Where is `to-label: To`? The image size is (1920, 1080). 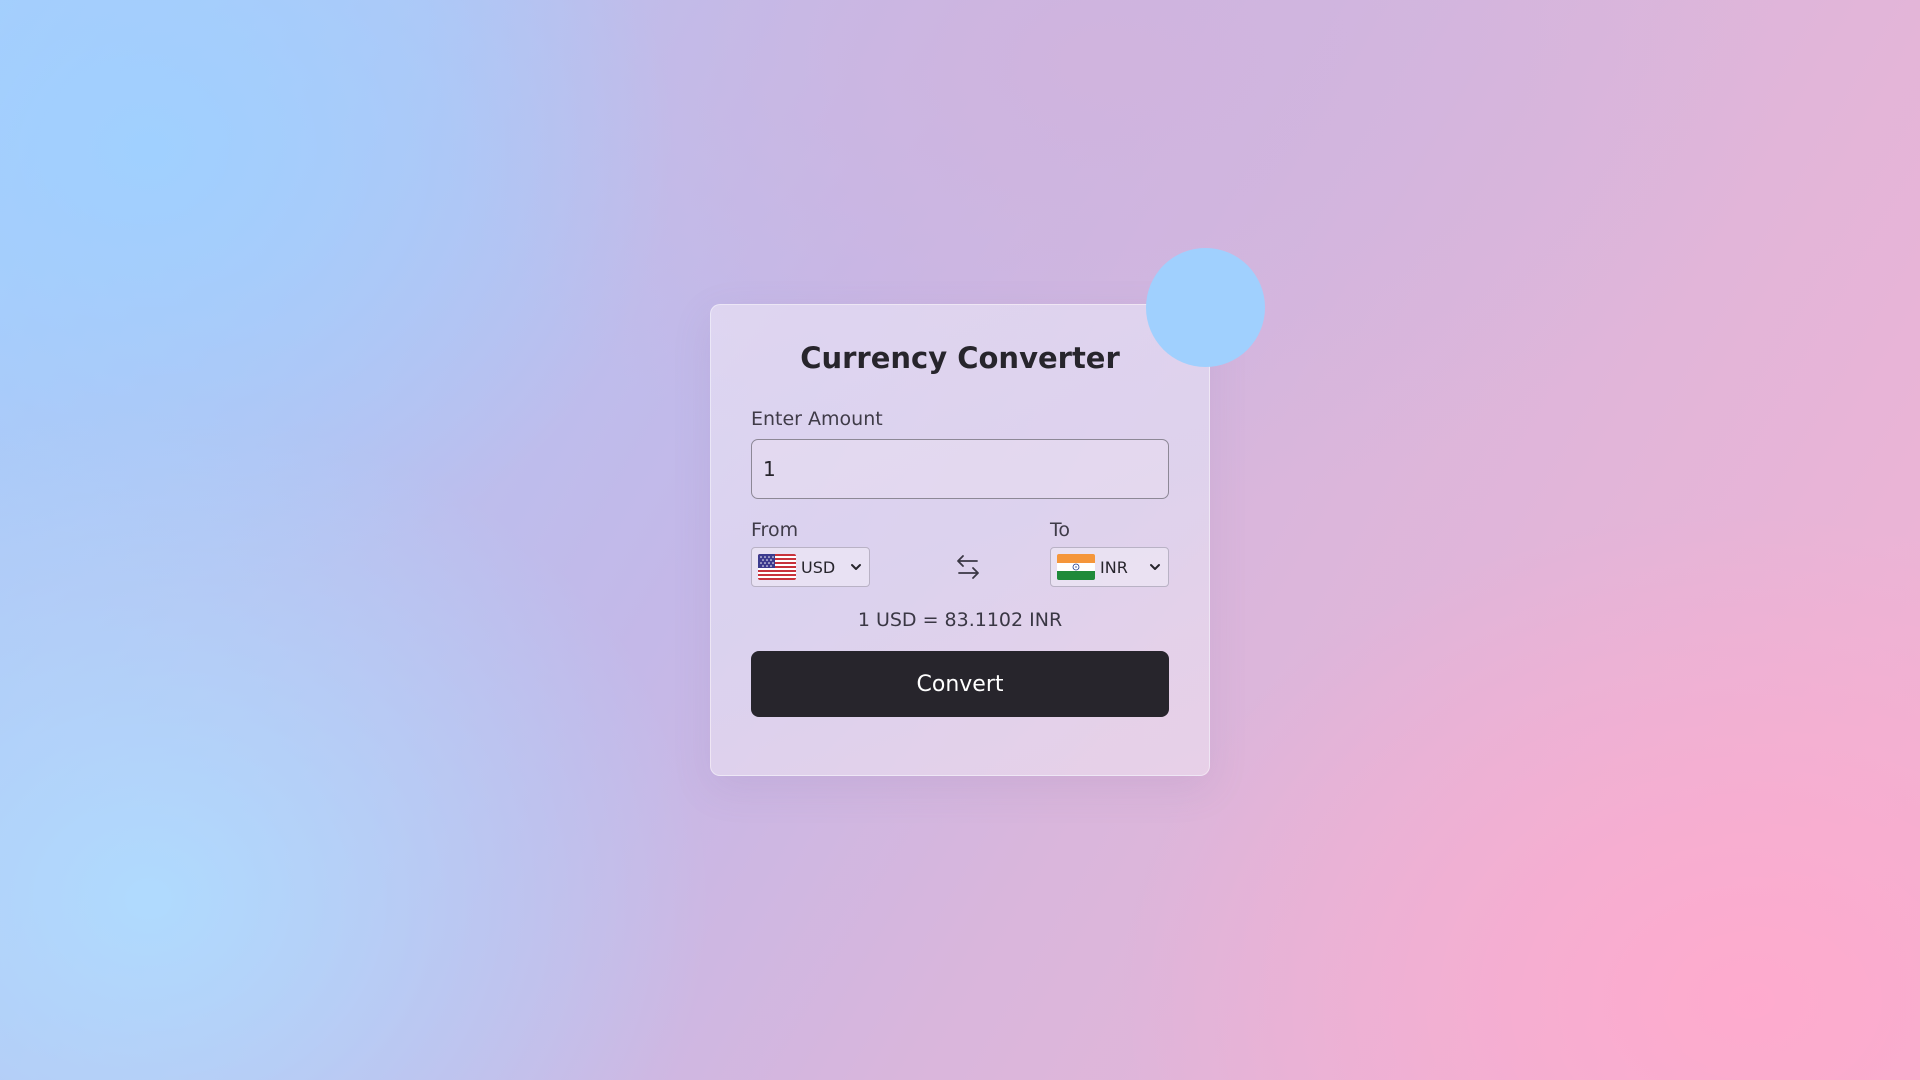 to-label: To is located at coordinates (1060, 529).